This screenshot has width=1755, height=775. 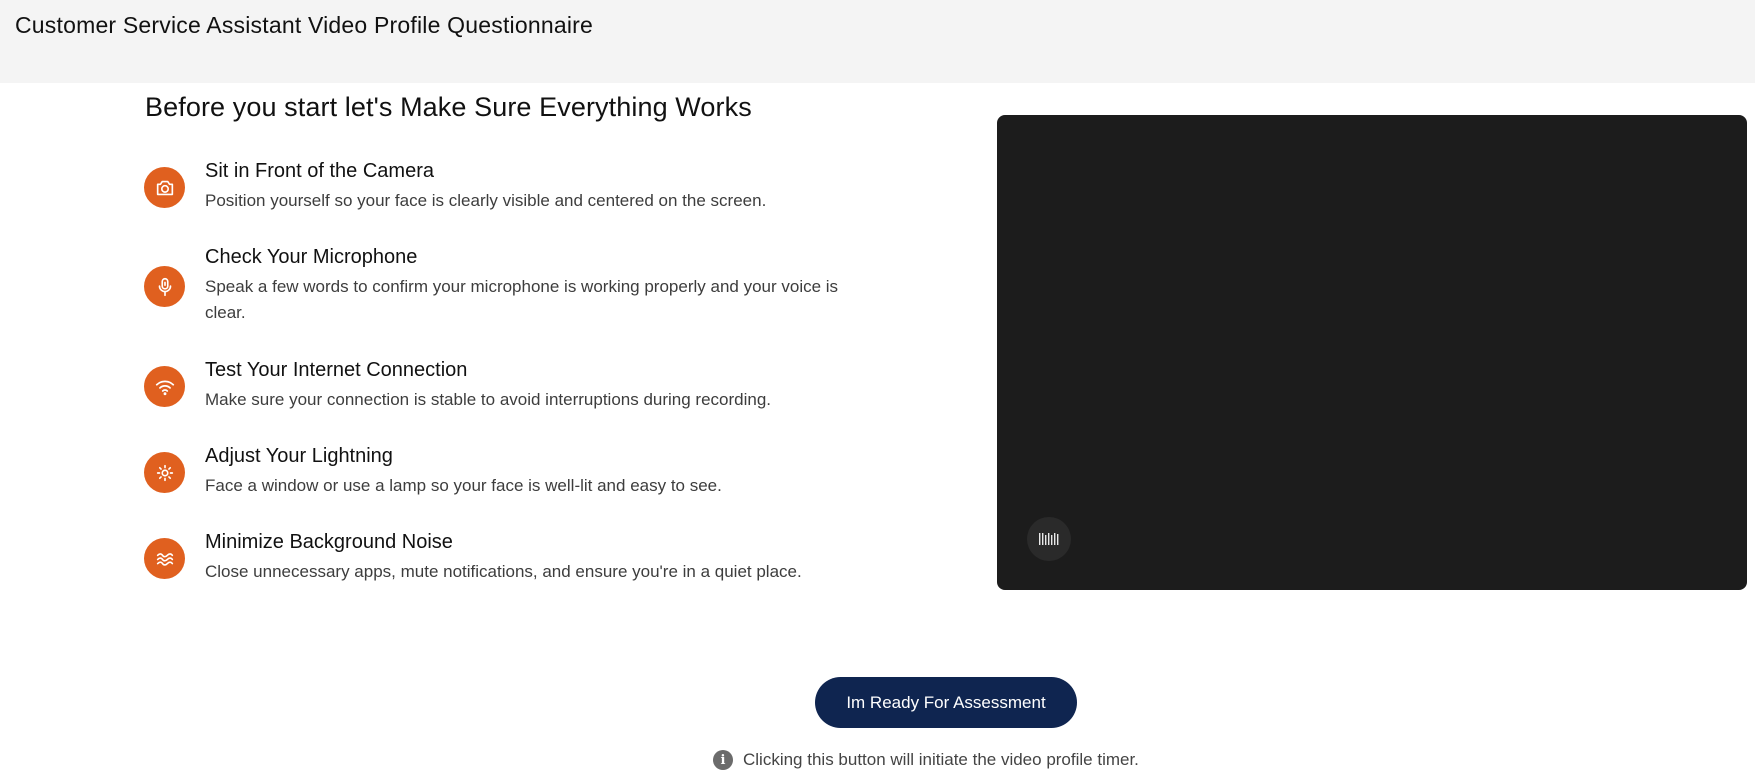 What do you see at coordinates (164, 558) in the screenshot?
I see `waves-icon` at bounding box center [164, 558].